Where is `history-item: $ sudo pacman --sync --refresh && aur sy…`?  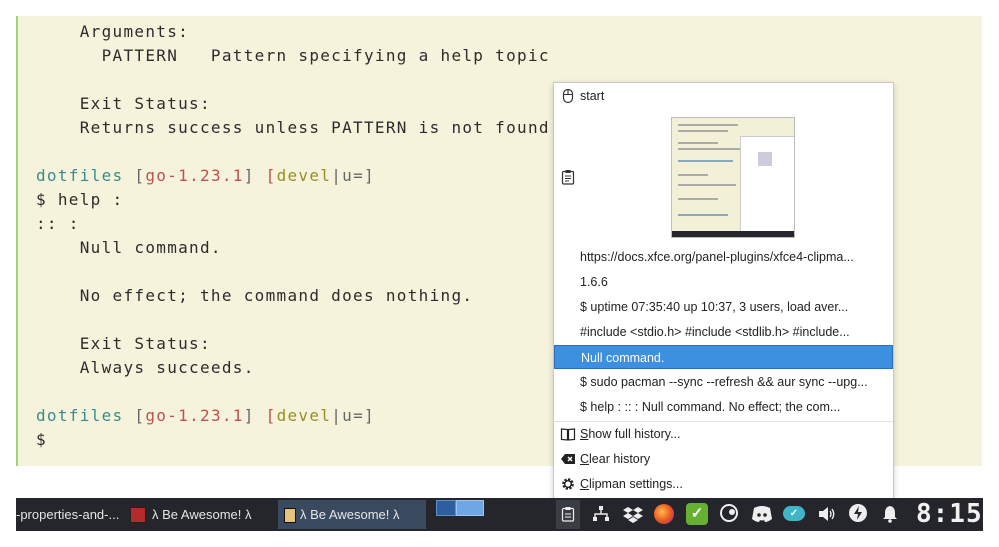 history-item: $ sudo pacman --sync --refresh && aur sy… is located at coordinates (723, 382).